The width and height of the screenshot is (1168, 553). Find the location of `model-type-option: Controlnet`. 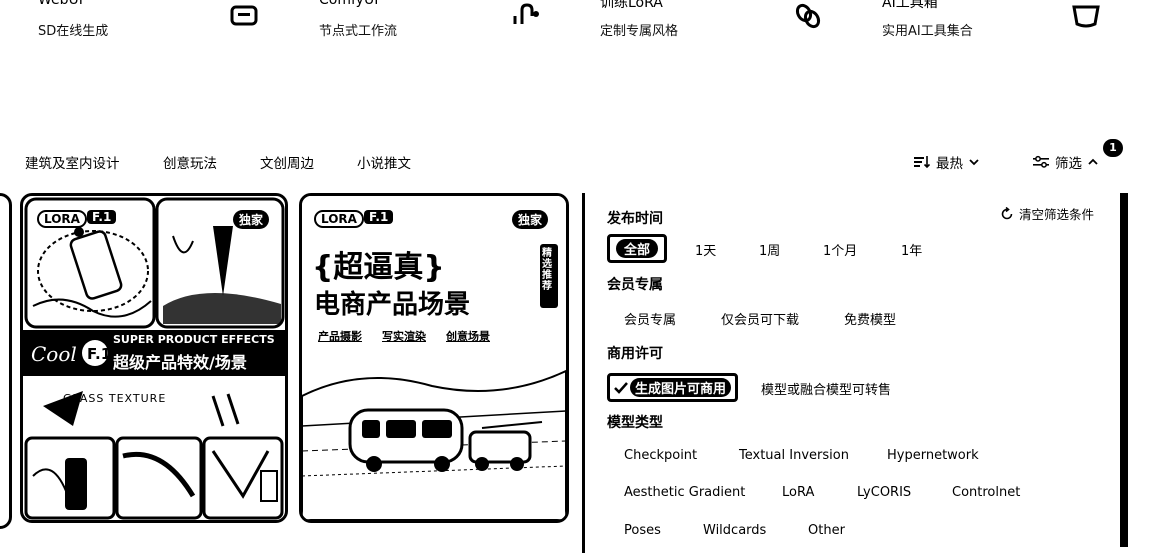

model-type-option: Controlnet is located at coordinates (986, 492).